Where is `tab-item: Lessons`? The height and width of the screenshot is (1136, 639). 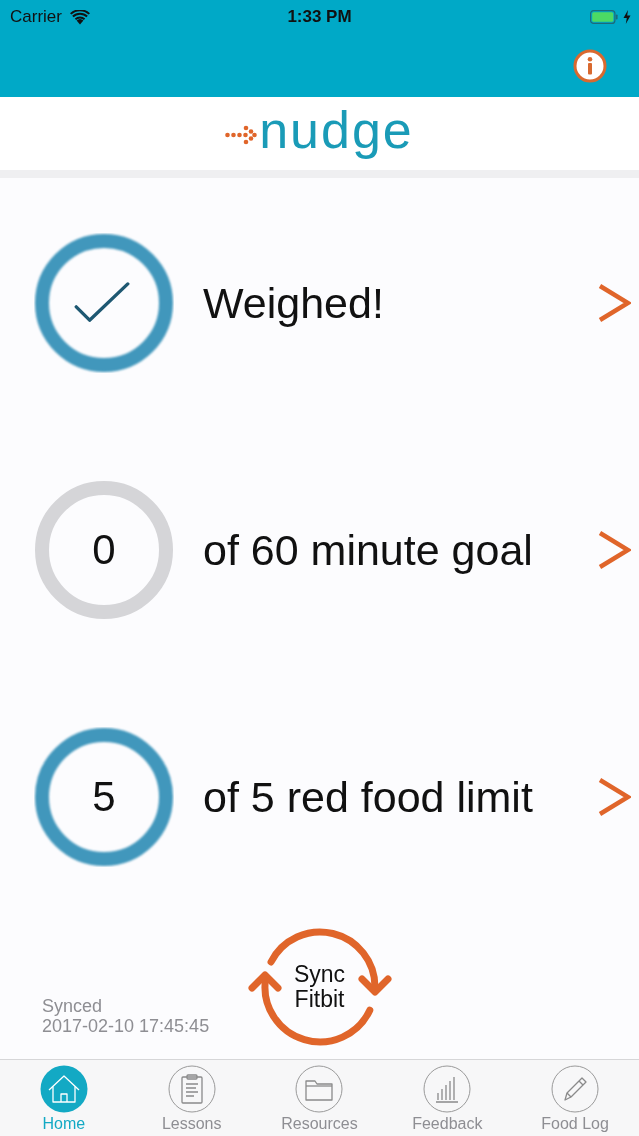 tab-item: Lessons is located at coordinates (191, 1098).